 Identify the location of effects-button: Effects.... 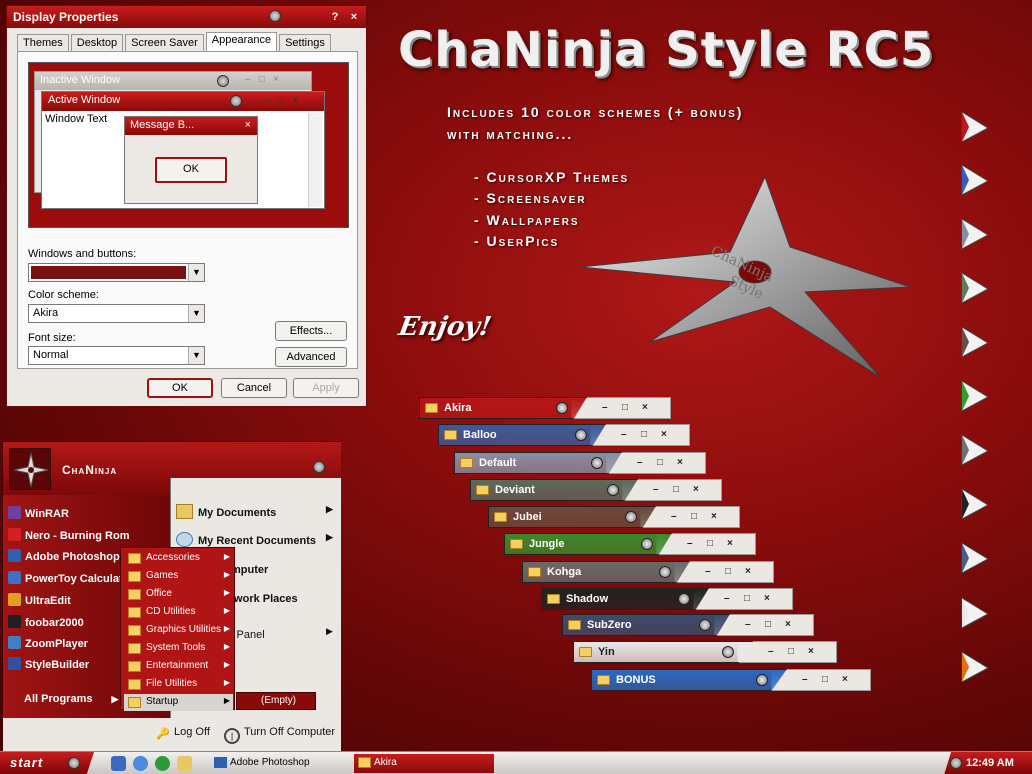
(311, 331).